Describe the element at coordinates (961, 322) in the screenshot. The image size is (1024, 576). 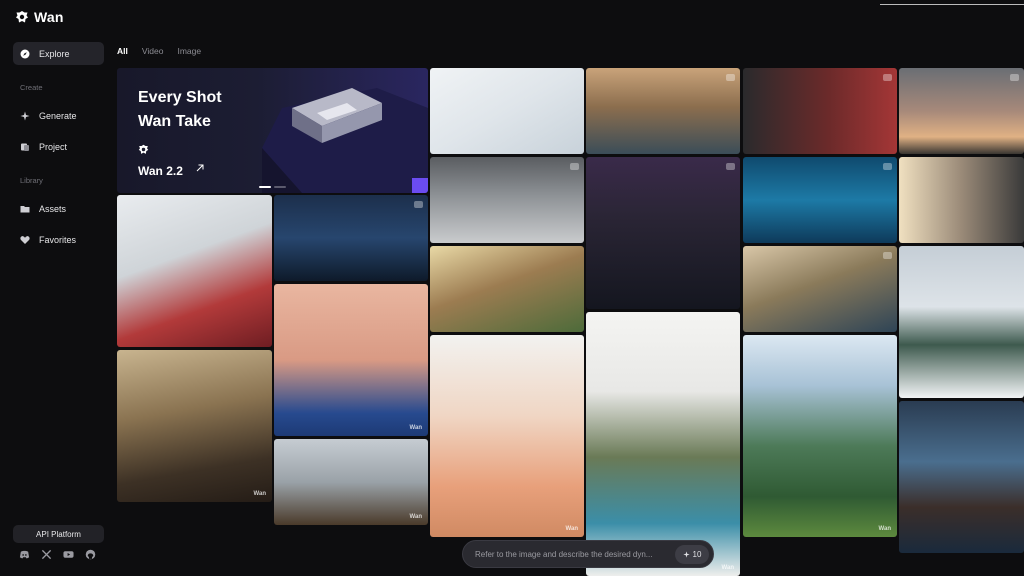
I see `gallery-tile-snowy-forest` at that location.